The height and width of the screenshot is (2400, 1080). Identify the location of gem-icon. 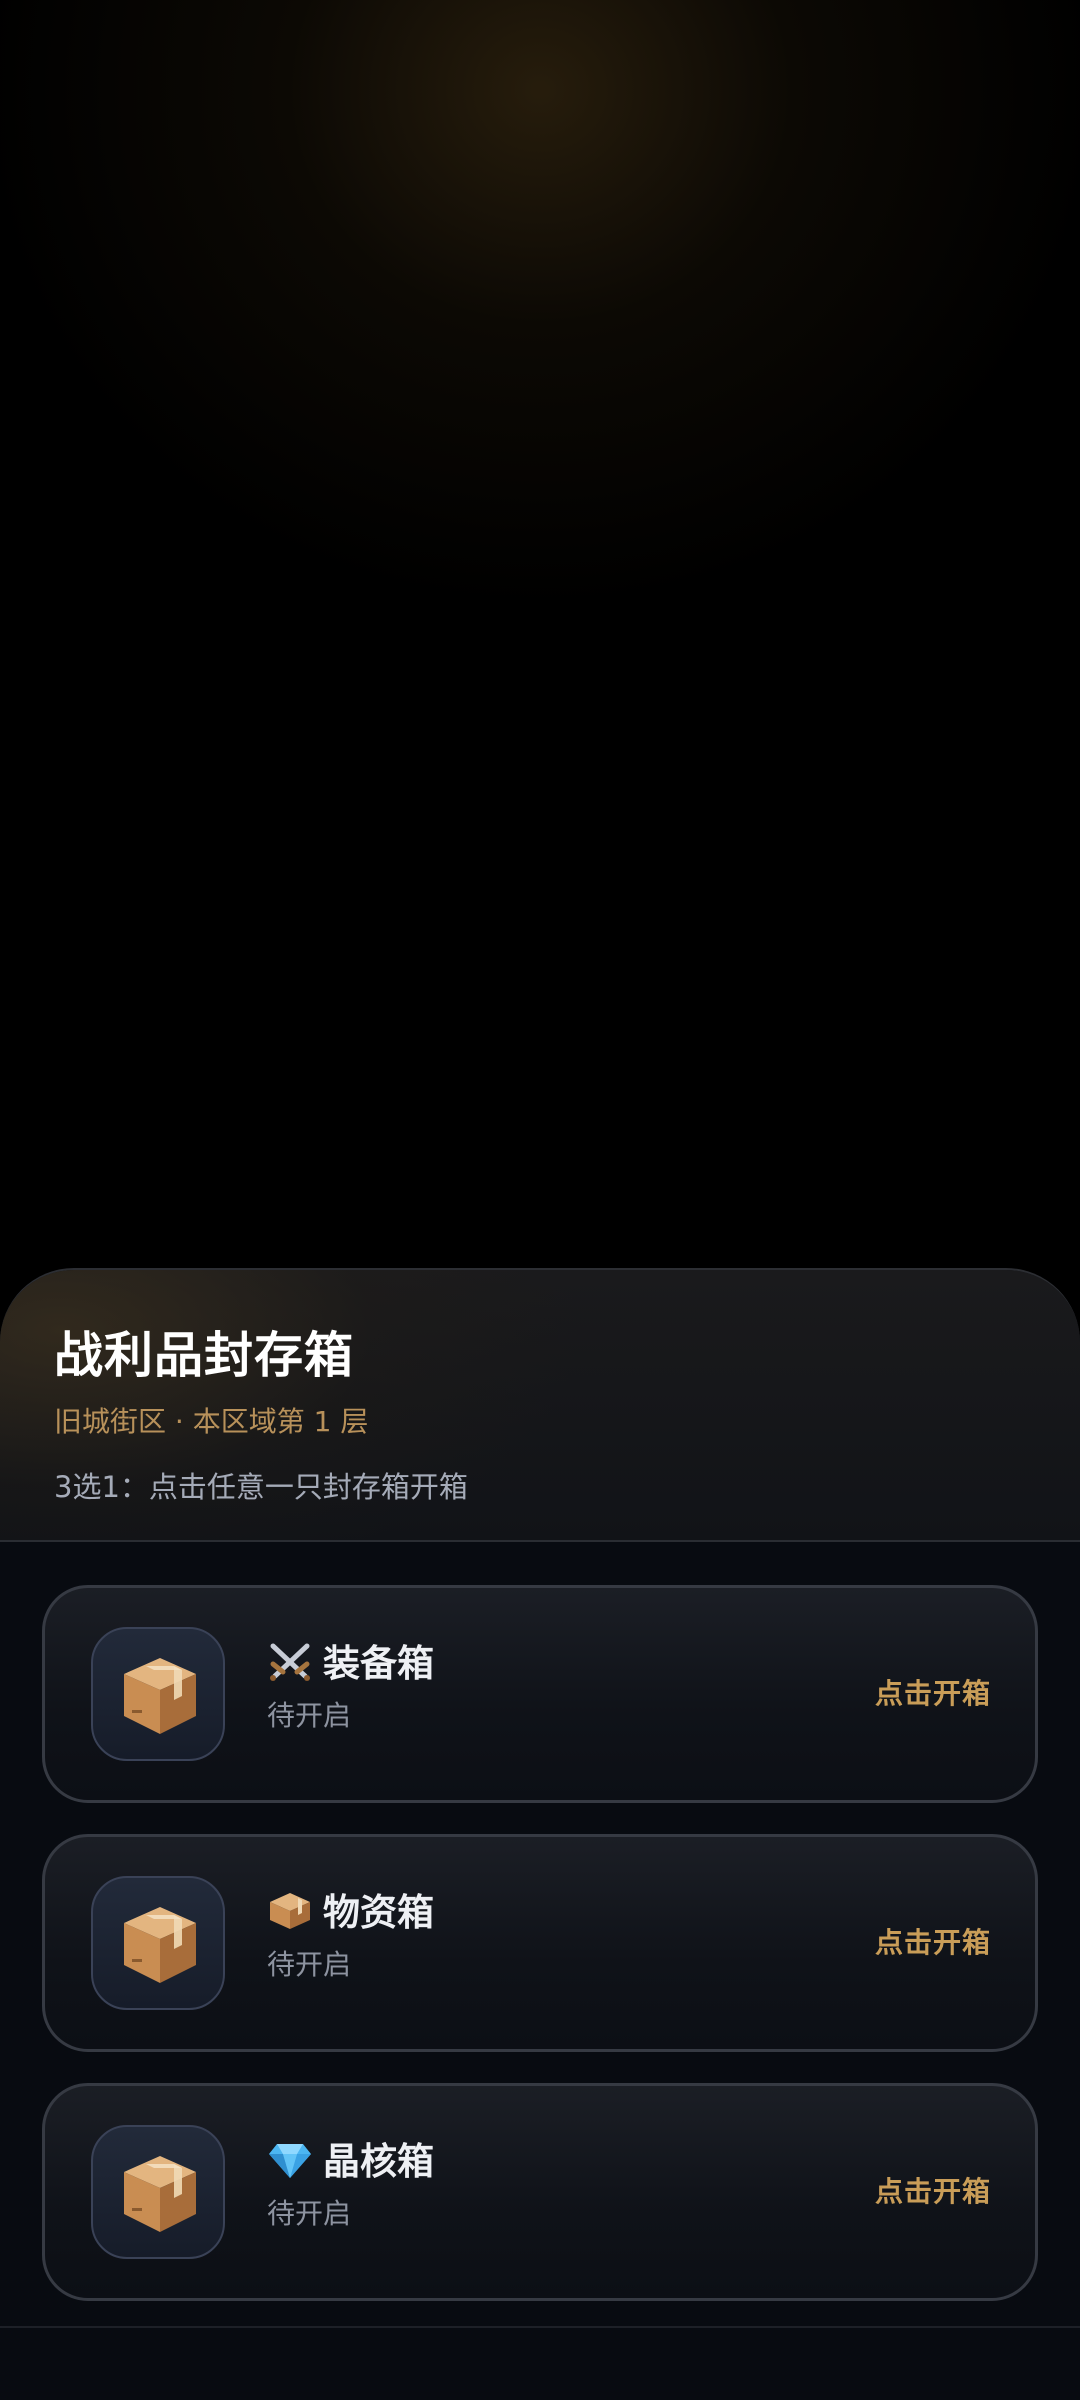
(290, 2161).